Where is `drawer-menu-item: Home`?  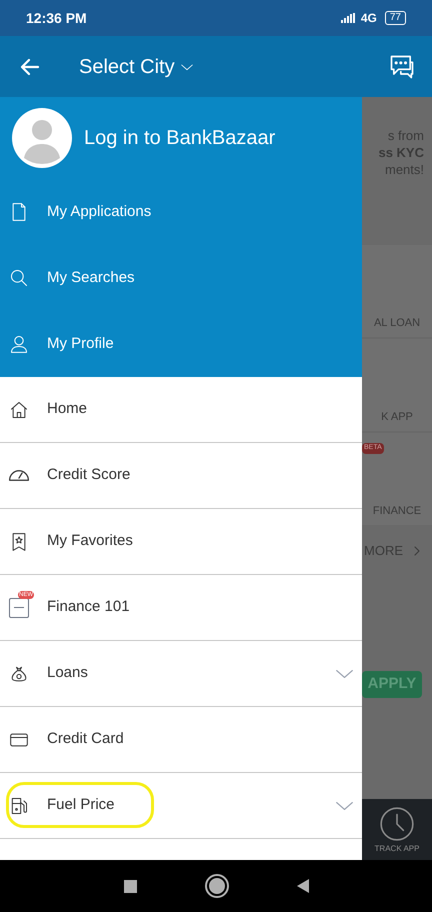 drawer-menu-item: Home is located at coordinates (181, 409).